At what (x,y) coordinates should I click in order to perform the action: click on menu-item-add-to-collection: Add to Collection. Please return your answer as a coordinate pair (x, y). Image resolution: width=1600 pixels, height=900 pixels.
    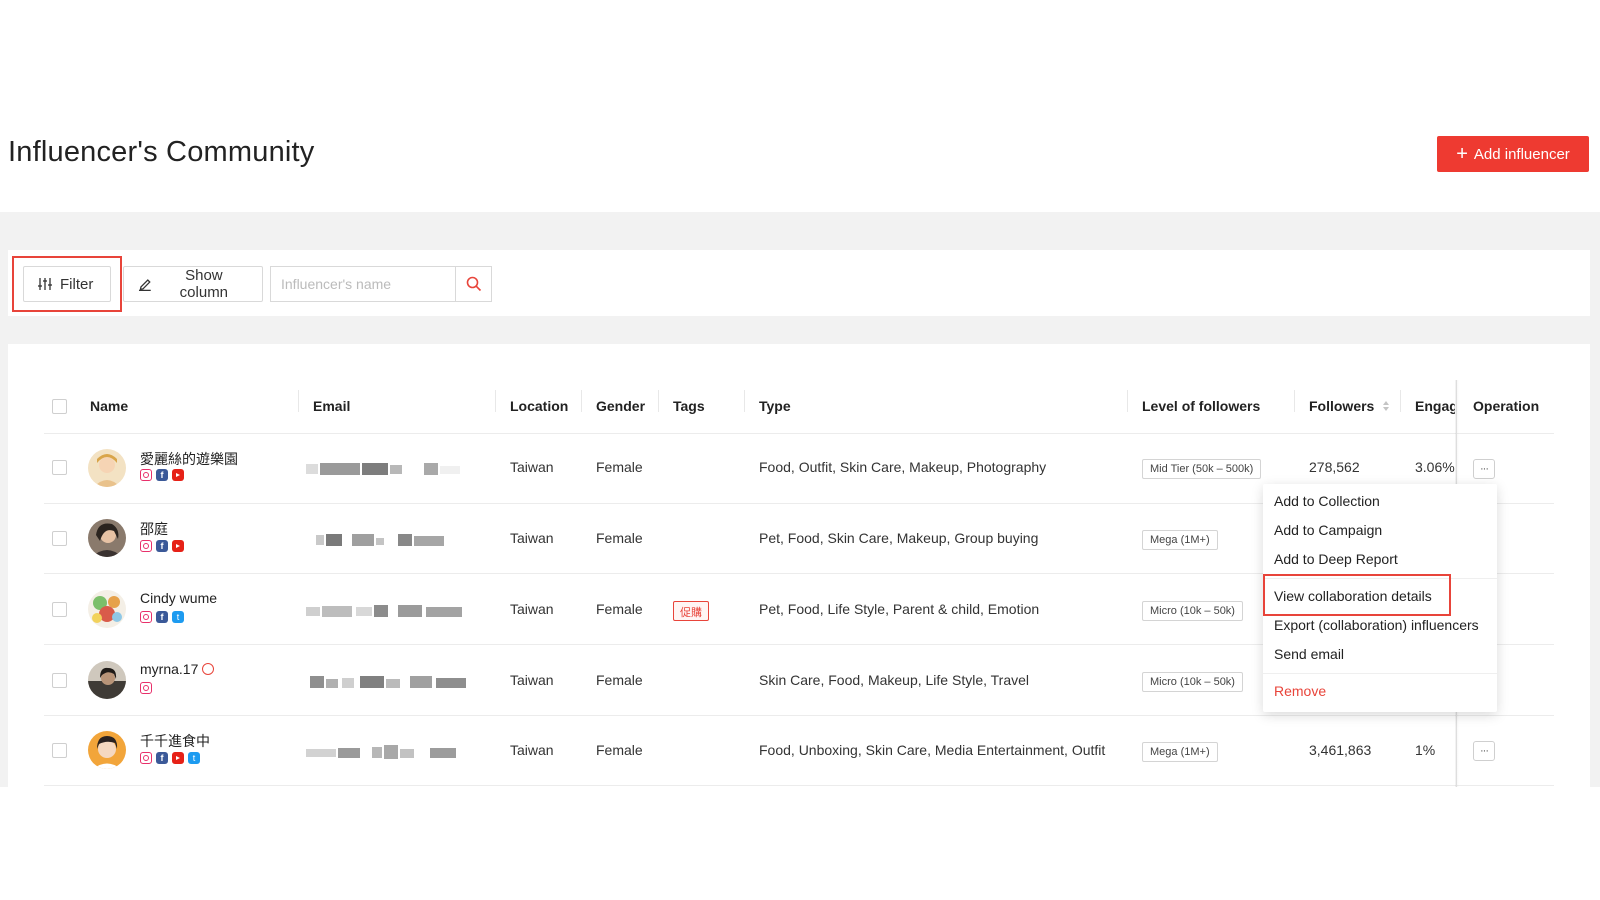
    Looking at the image, I should click on (1327, 501).